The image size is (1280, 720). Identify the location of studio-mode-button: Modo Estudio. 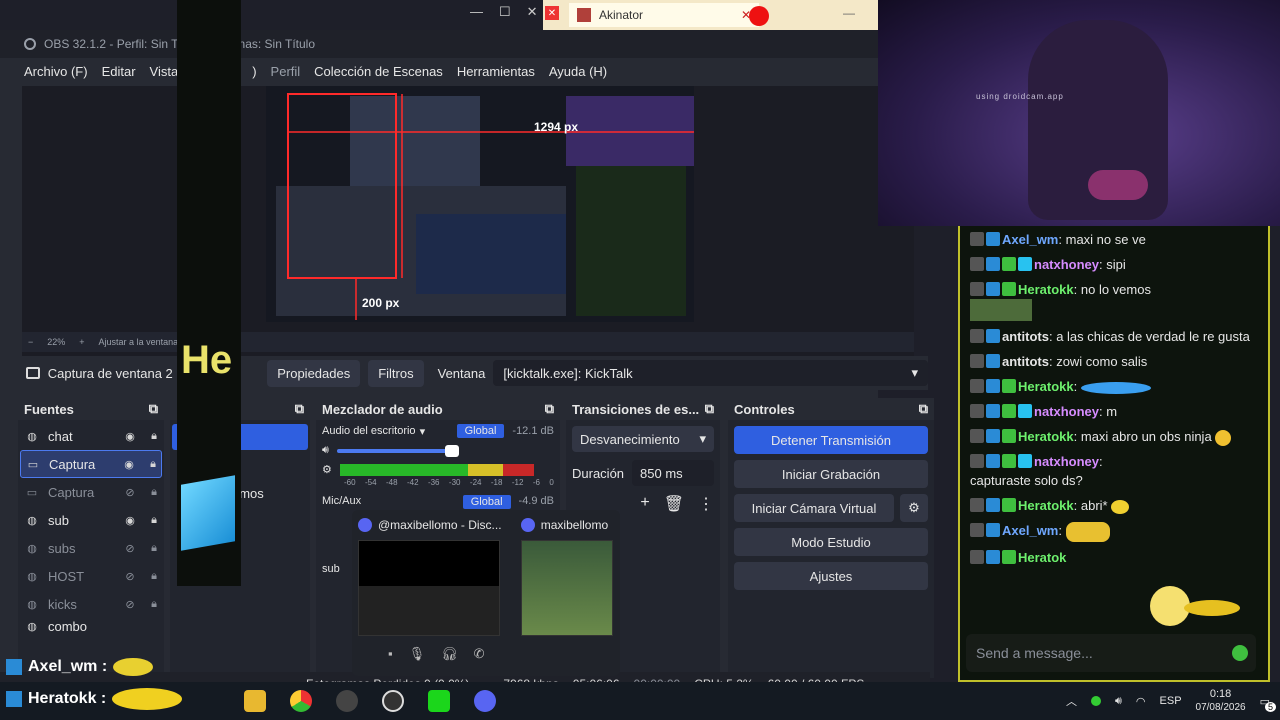
(831, 542).